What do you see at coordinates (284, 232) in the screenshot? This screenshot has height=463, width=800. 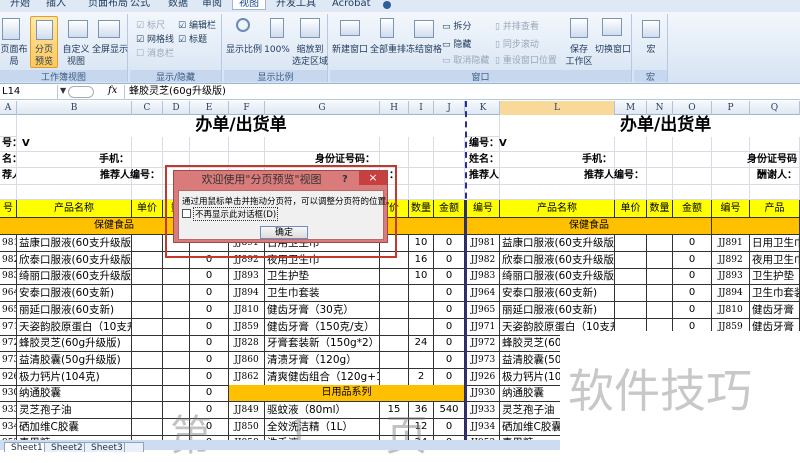 I see `ok-button: 确定` at bounding box center [284, 232].